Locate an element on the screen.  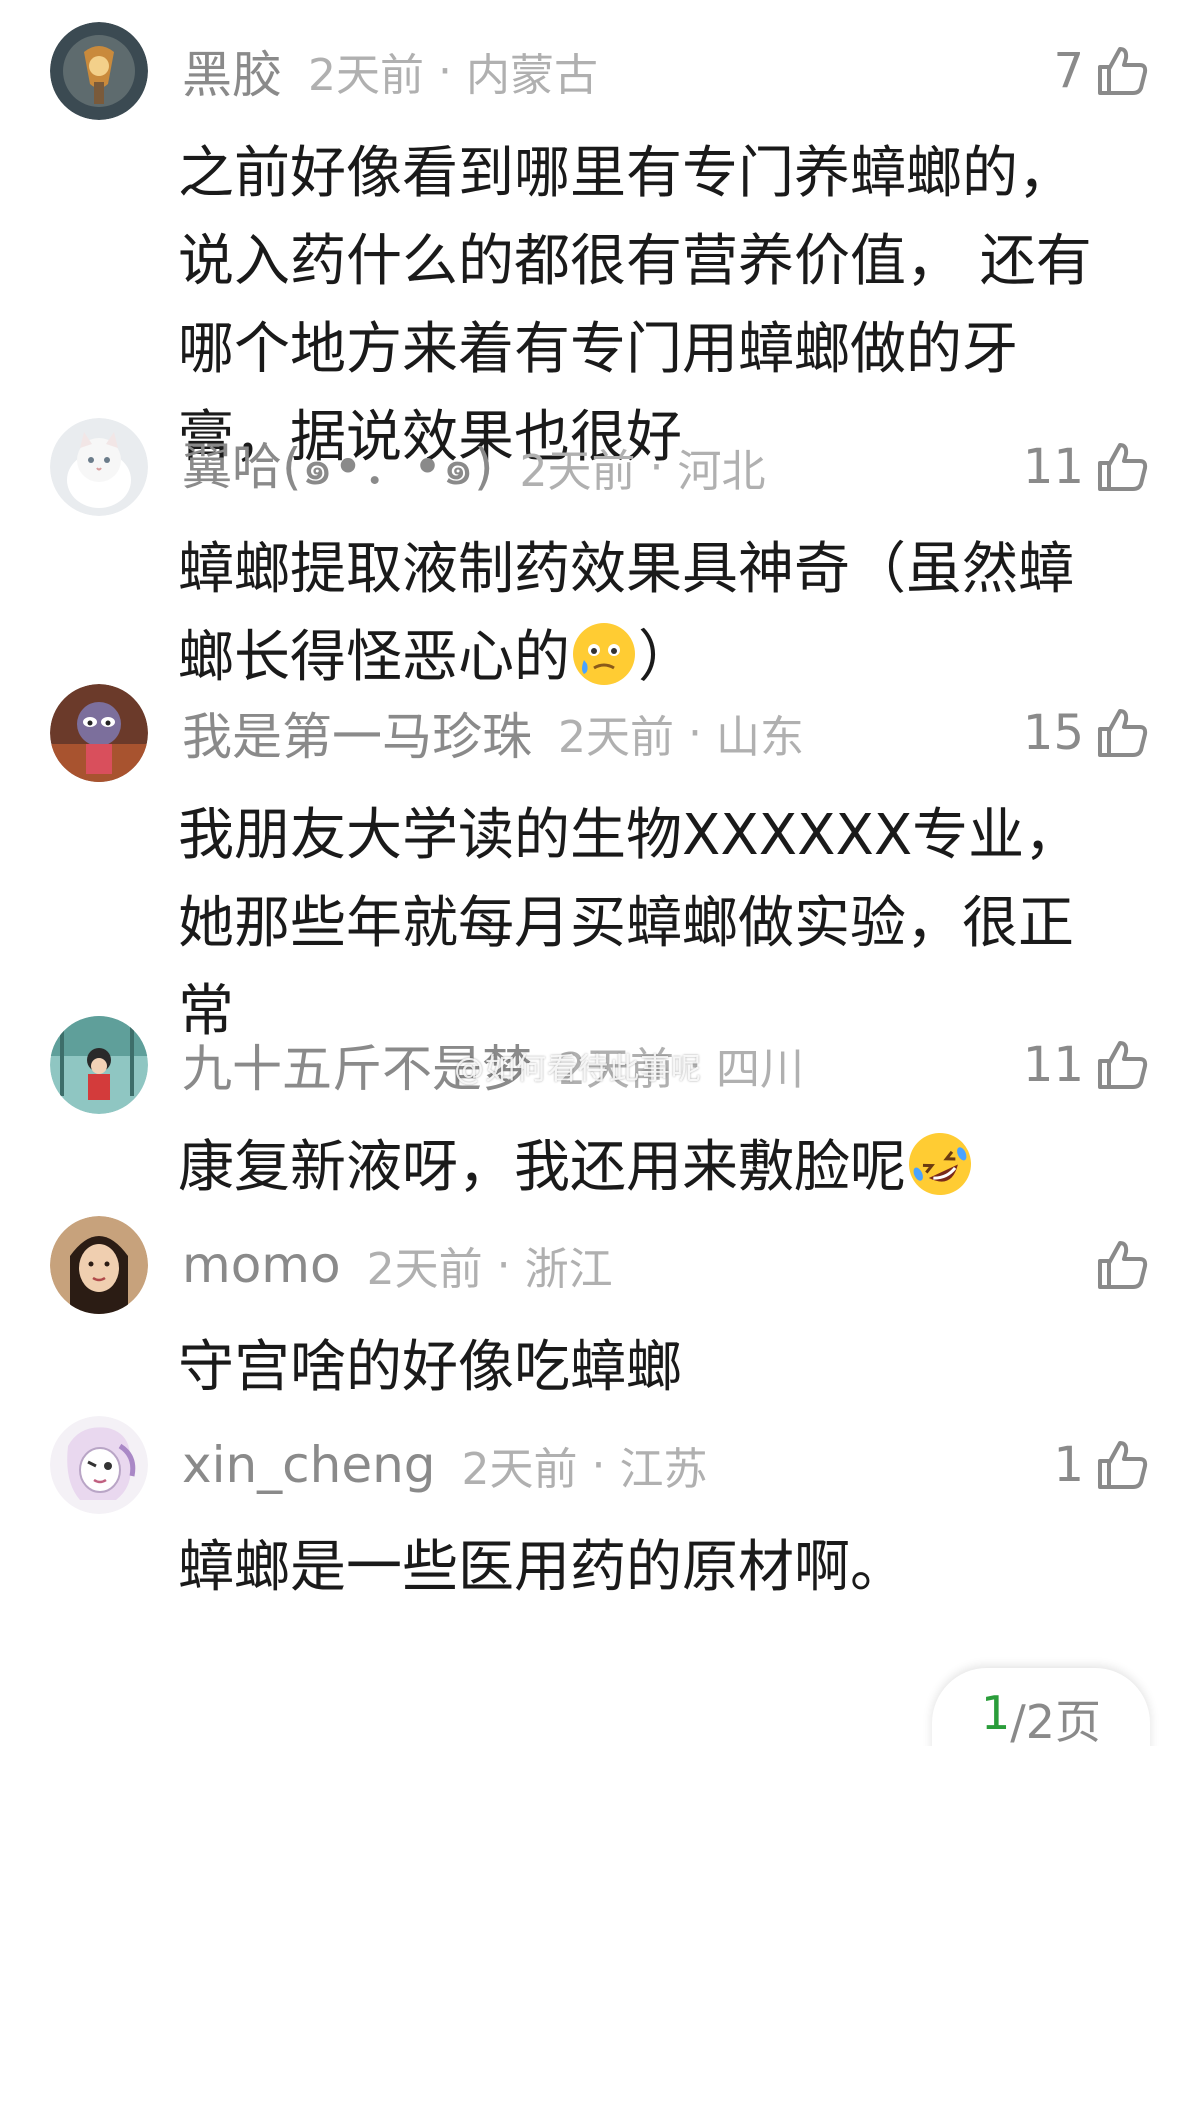
comment-text: 康复新液呀，我还用来敷脸呢 is located at coordinates (648, 1168).